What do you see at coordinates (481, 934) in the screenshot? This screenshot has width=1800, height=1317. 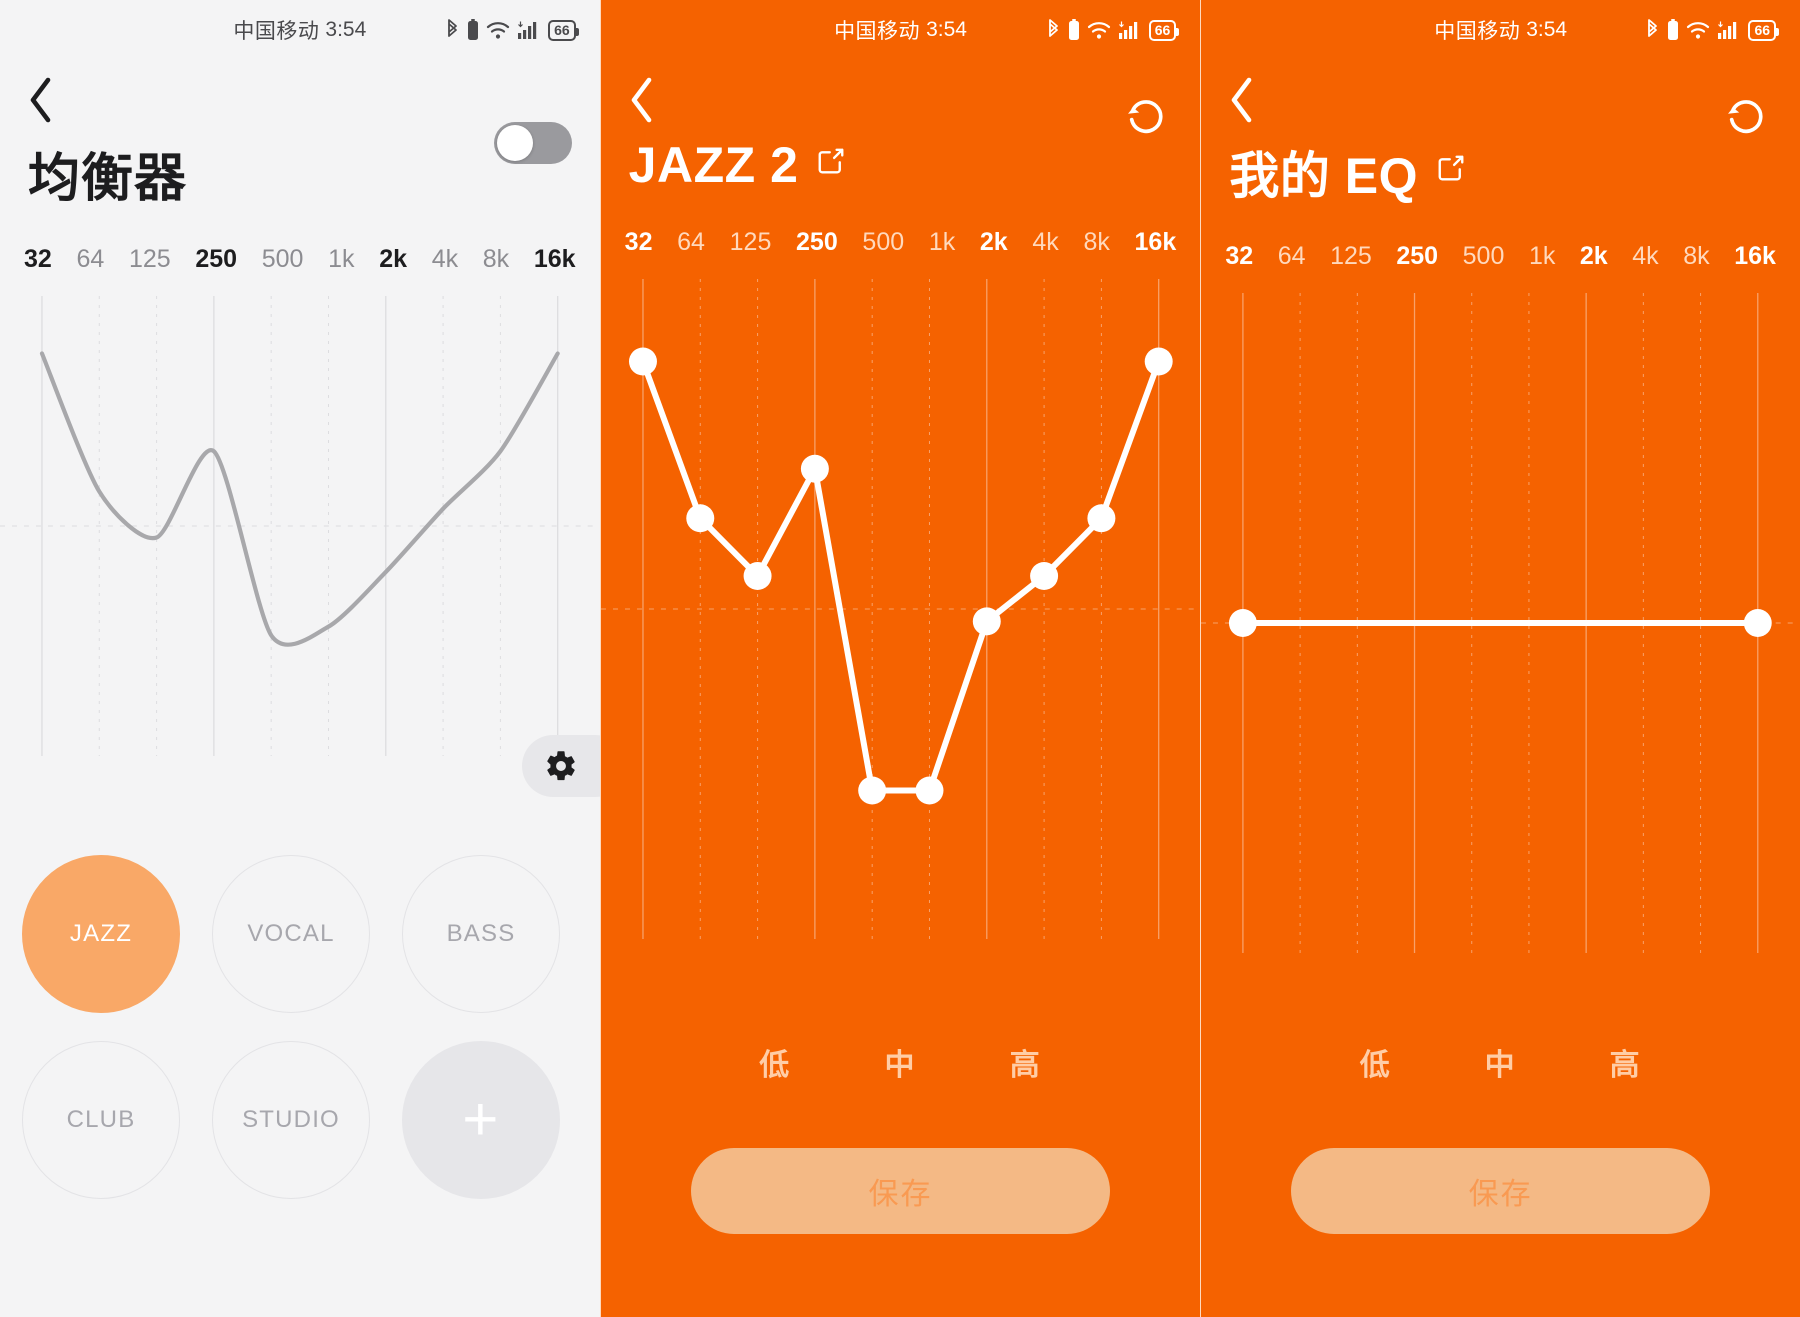 I see `preset-bass: BASS` at bounding box center [481, 934].